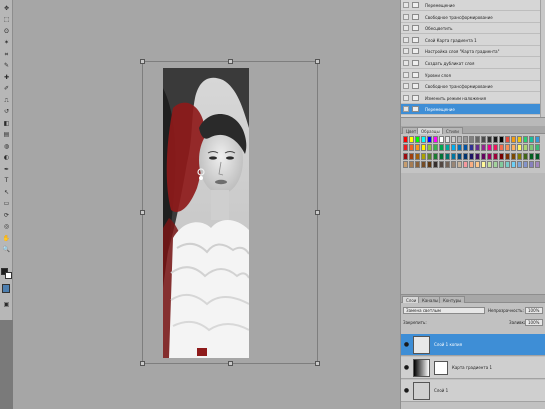 The image size is (545, 409). I want to click on opacity-field: 100%, so click(534, 310).